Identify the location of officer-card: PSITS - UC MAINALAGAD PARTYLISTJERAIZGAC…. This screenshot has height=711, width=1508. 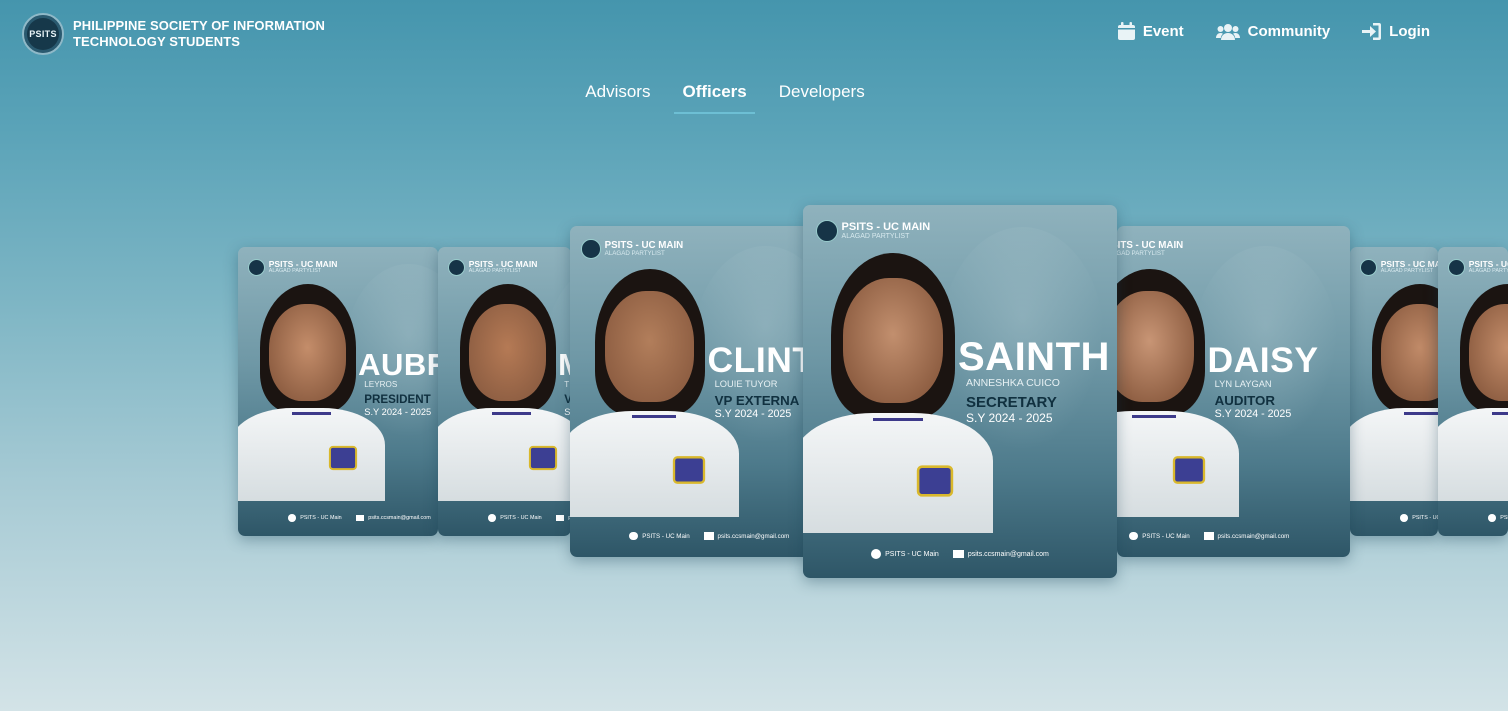
(1394, 391).